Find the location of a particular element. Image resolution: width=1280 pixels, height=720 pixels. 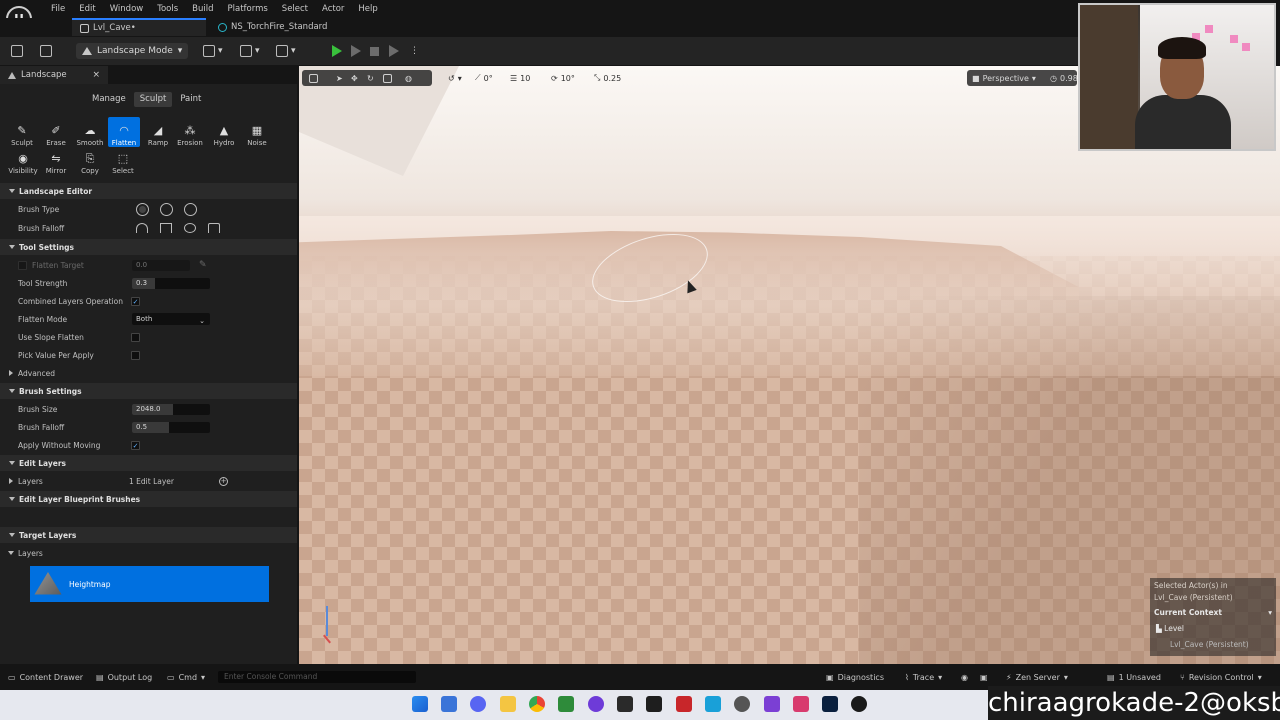

combined-layers-checkbox: ✓ is located at coordinates (135, 301).